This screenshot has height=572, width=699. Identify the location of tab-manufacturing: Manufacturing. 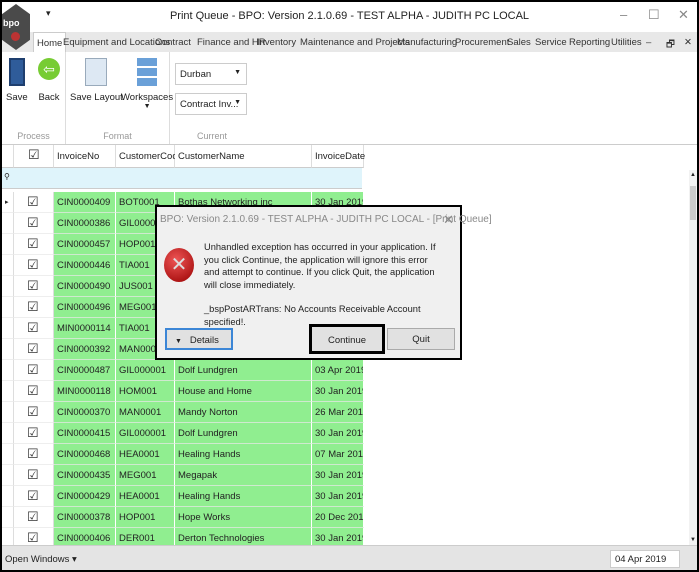
(427, 42).